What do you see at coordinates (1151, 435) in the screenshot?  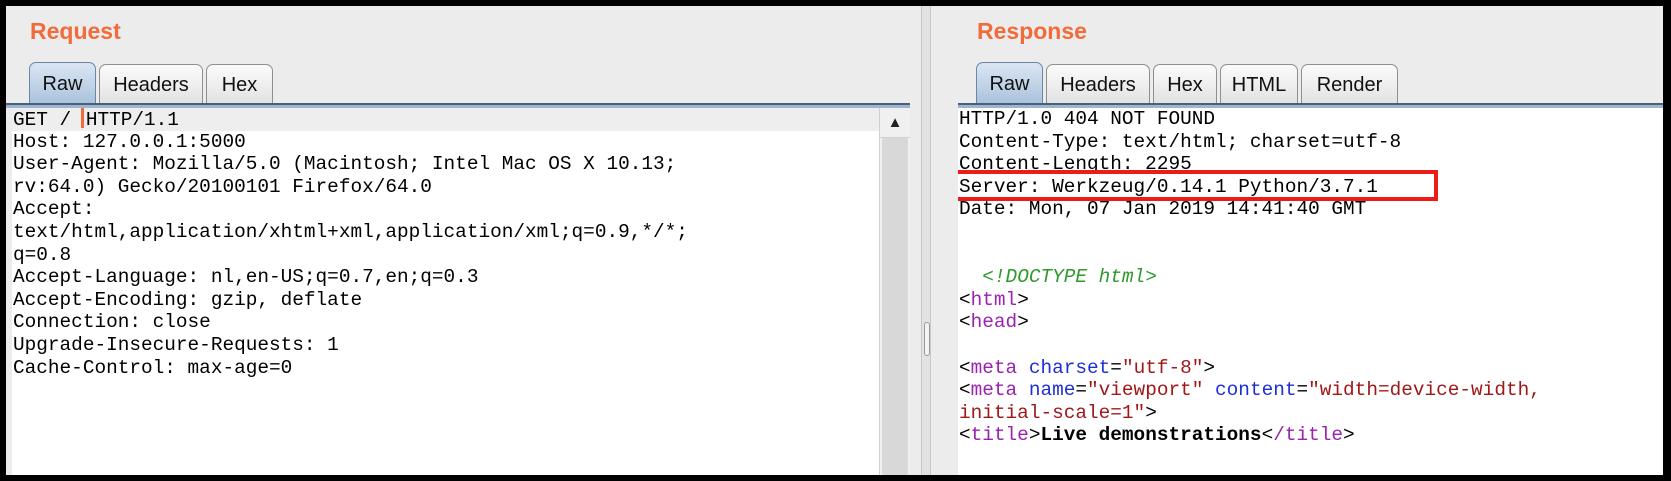 I see `title-text: Live demonstrations` at bounding box center [1151, 435].